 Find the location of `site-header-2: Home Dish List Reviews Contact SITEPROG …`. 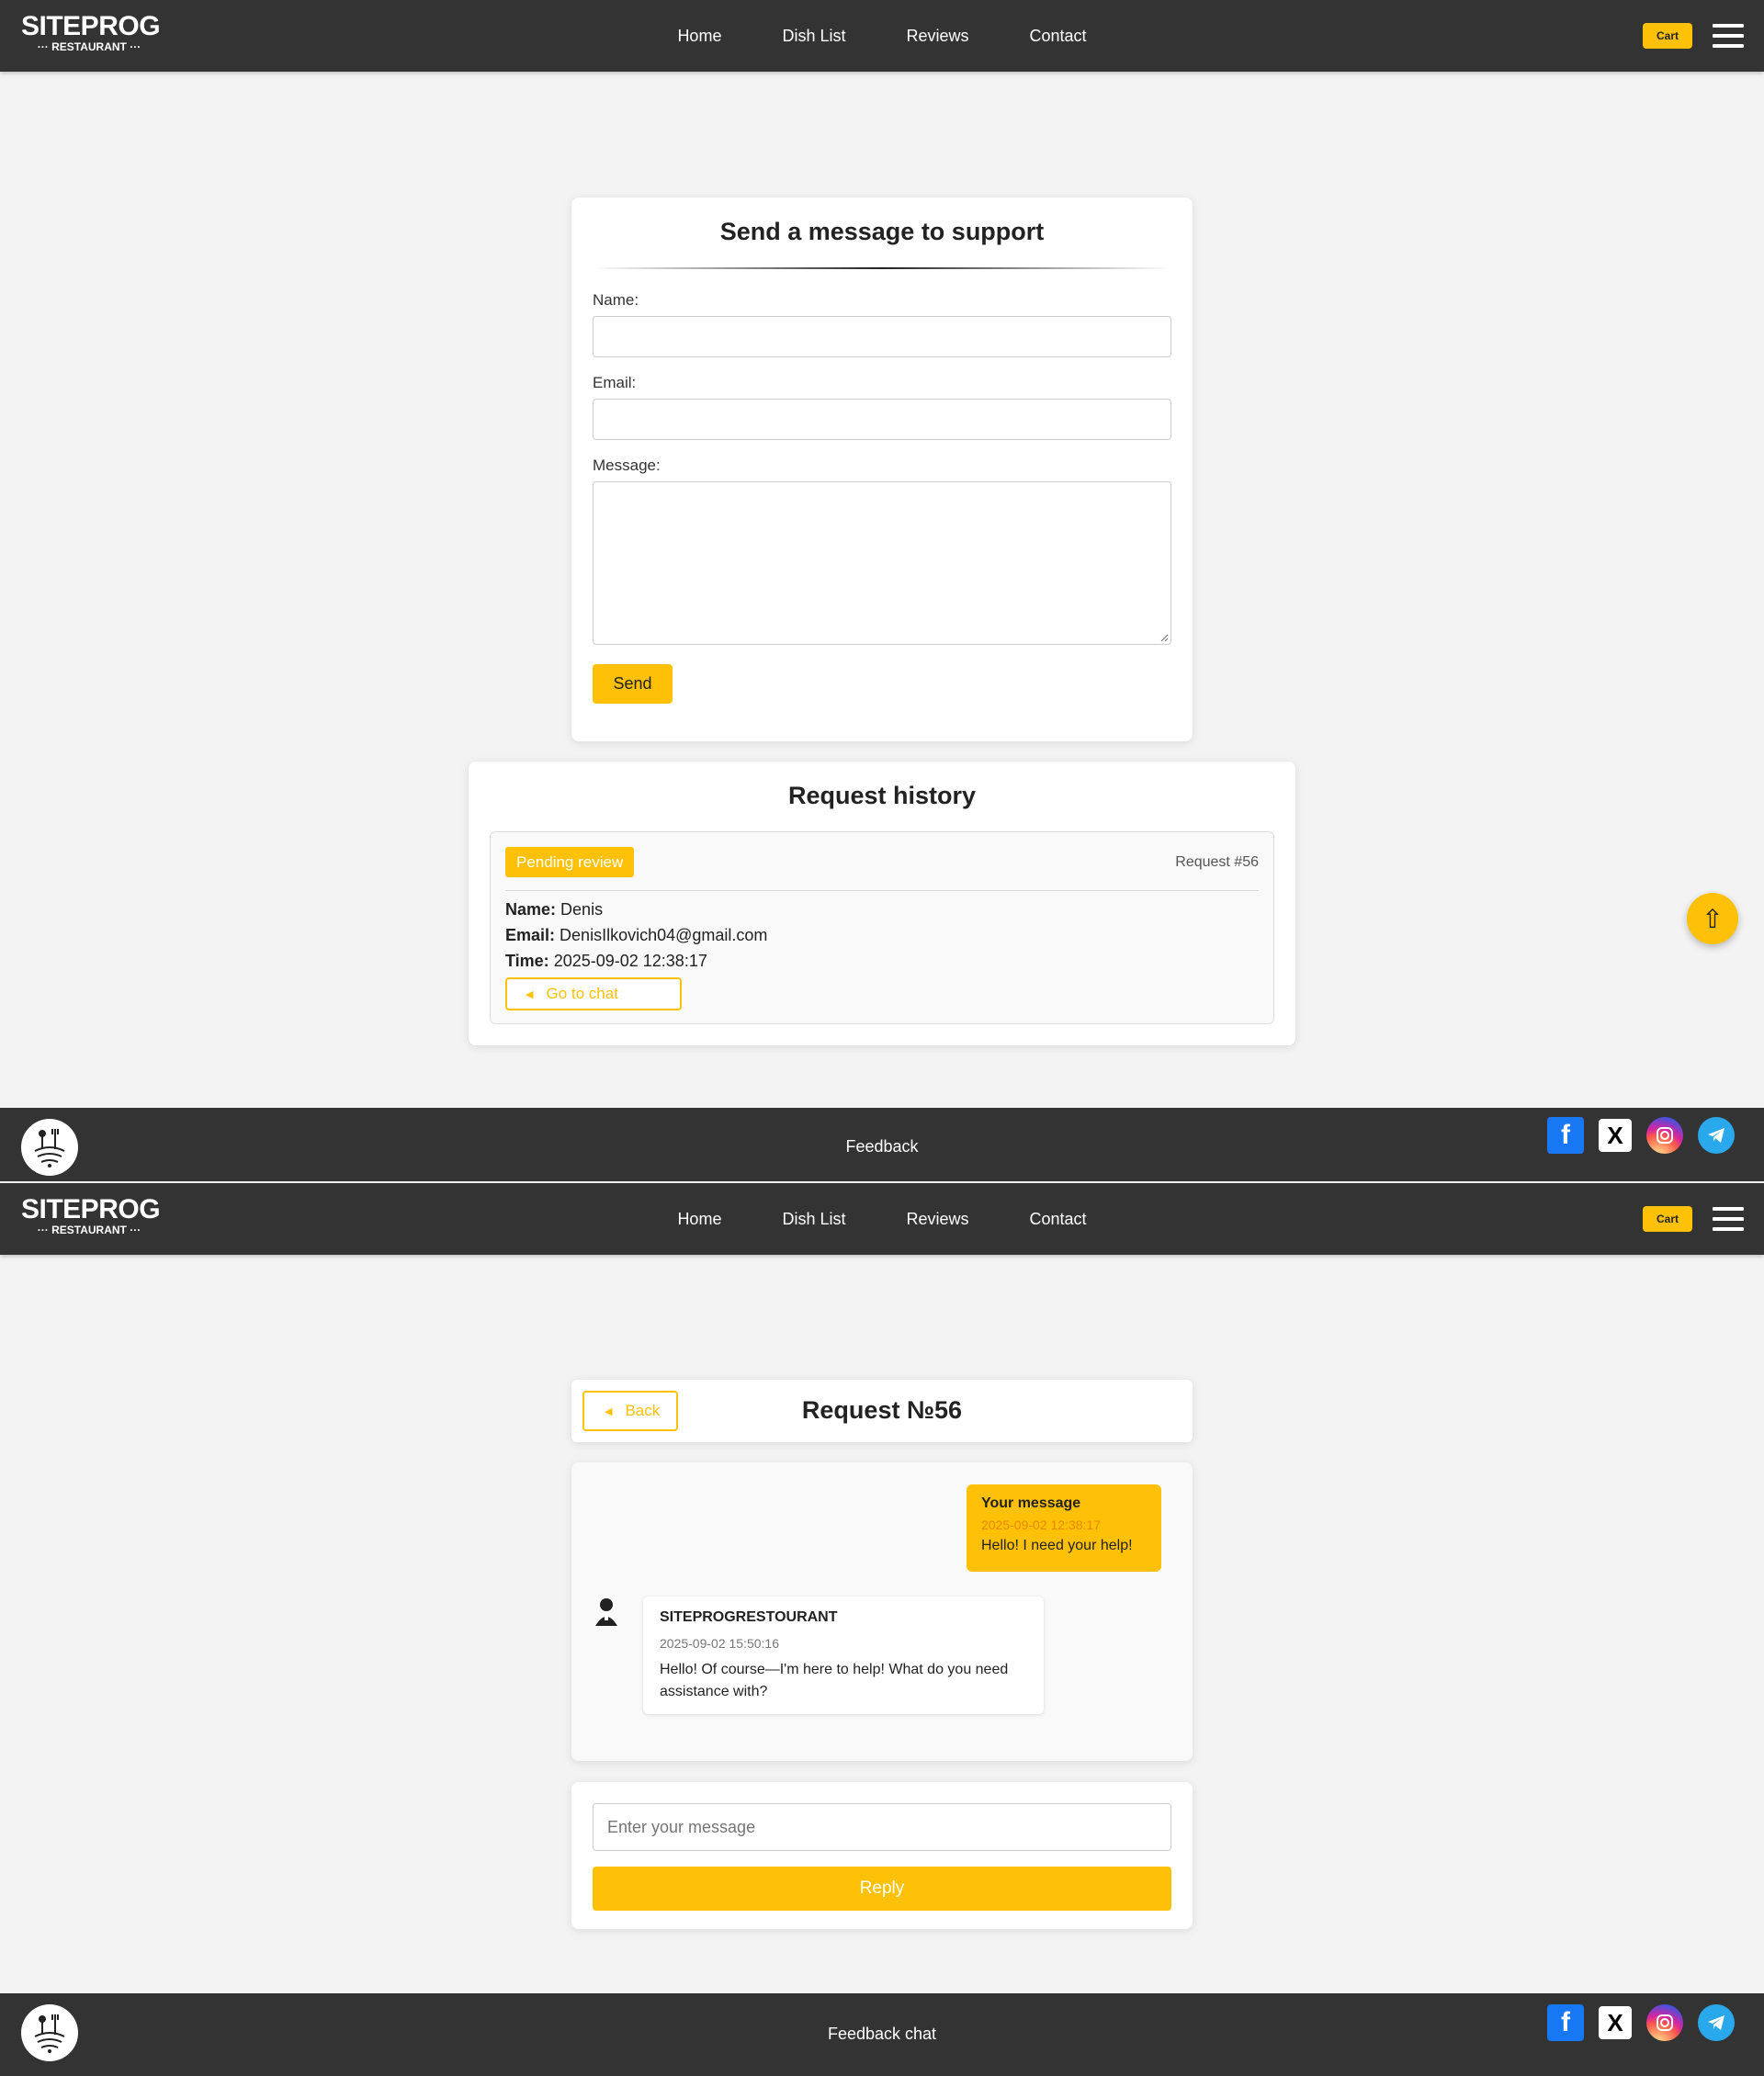

site-header-2: Home Dish List Reviews Contact SITEPROG … is located at coordinates (882, 1219).